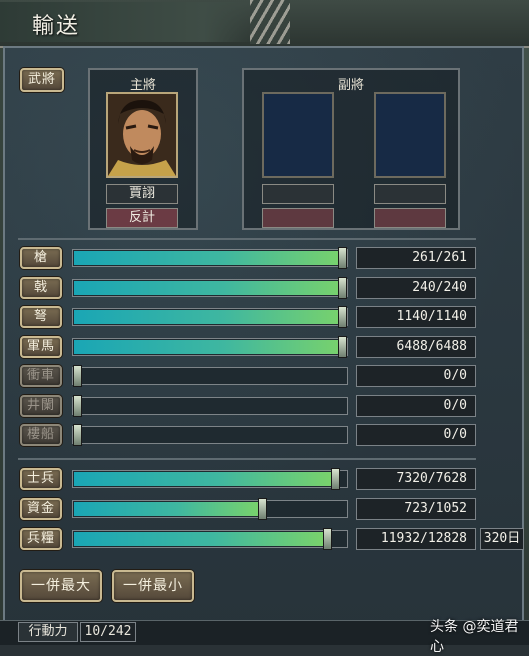 The image size is (529, 656). Describe the element at coordinates (247, 239) in the screenshot. I see `divider-top` at that location.